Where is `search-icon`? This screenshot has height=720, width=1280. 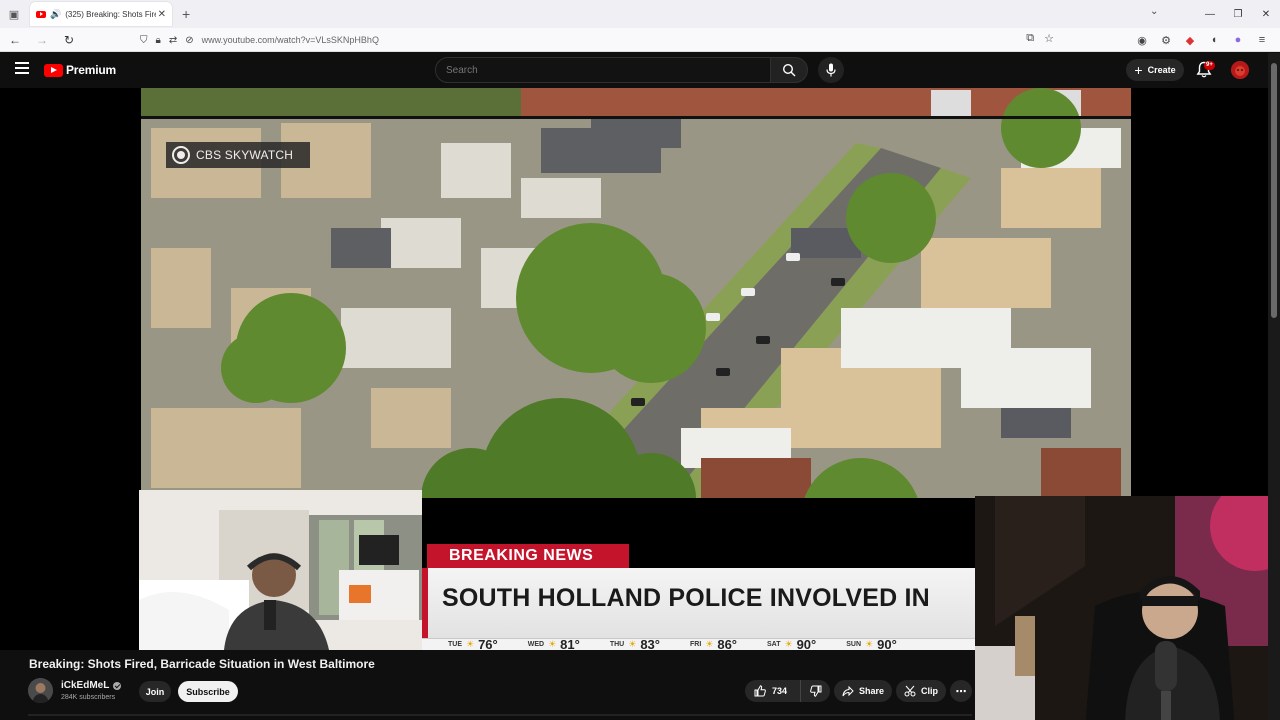 search-icon is located at coordinates (789, 70).